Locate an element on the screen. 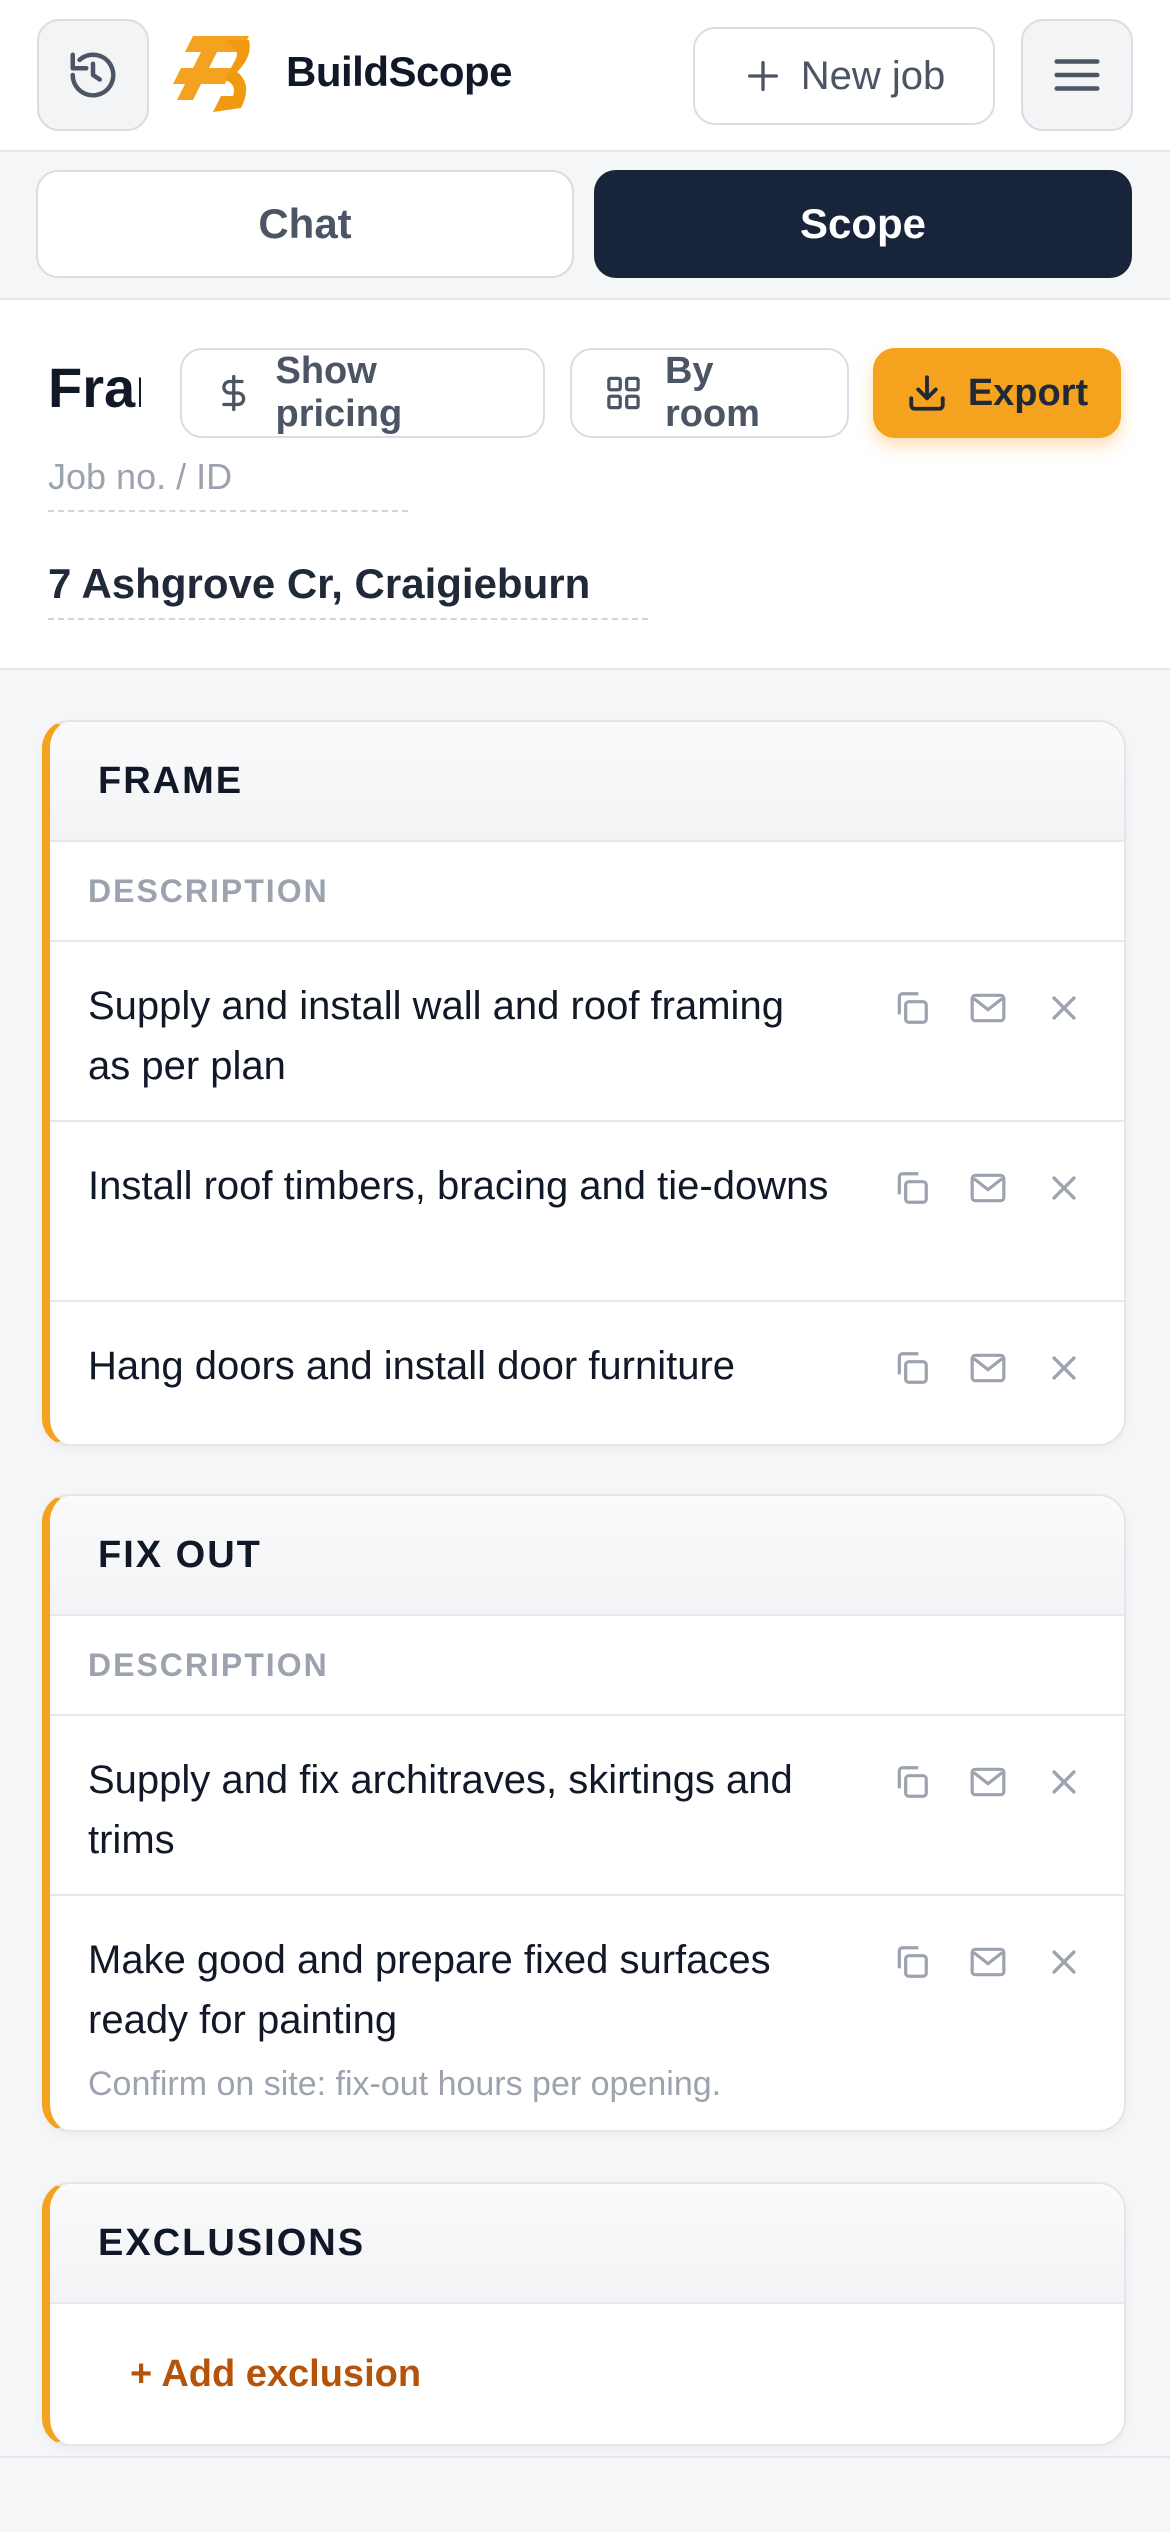  download-icon is located at coordinates (927, 393).